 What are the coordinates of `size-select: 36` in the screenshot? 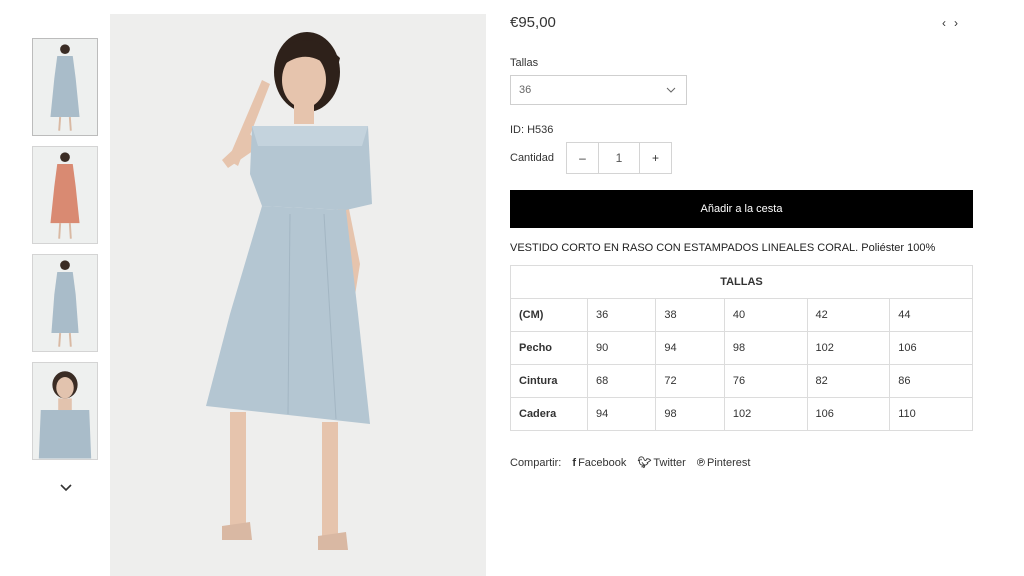 It's located at (598, 90).